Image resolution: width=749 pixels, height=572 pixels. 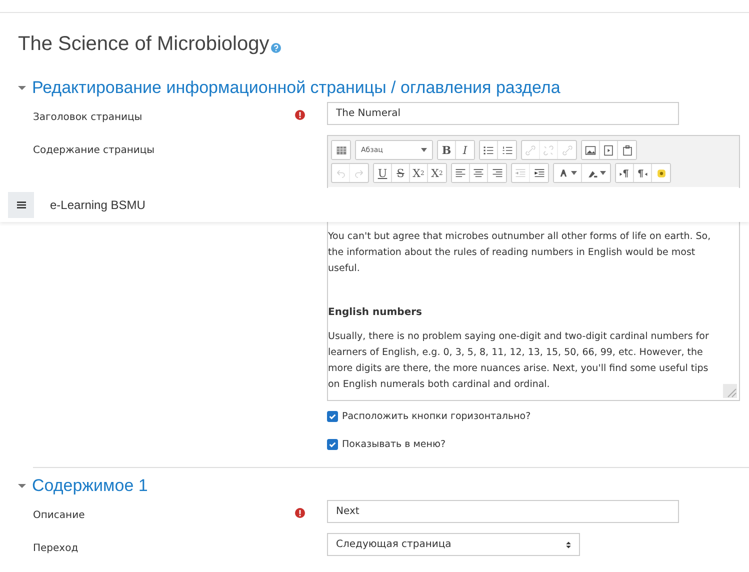 I want to click on indent-icon, so click(x=539, y=173).